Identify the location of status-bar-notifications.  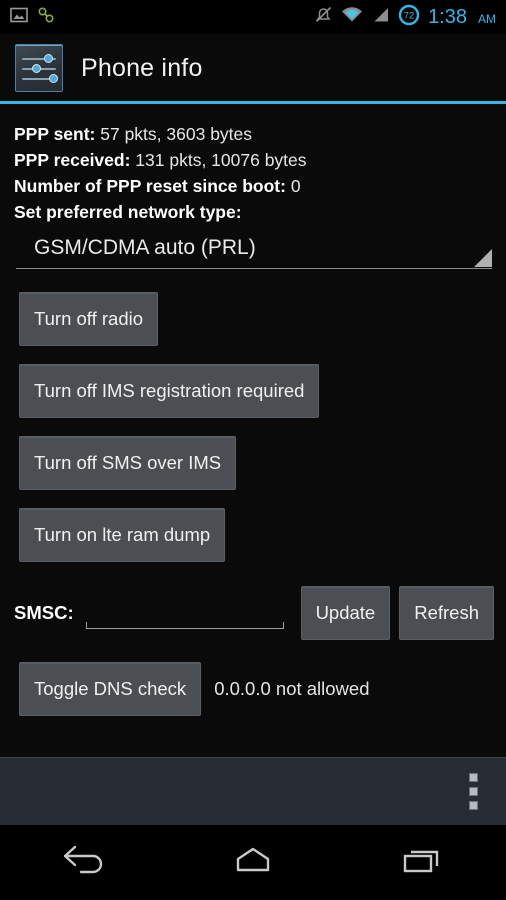
(27, 17).